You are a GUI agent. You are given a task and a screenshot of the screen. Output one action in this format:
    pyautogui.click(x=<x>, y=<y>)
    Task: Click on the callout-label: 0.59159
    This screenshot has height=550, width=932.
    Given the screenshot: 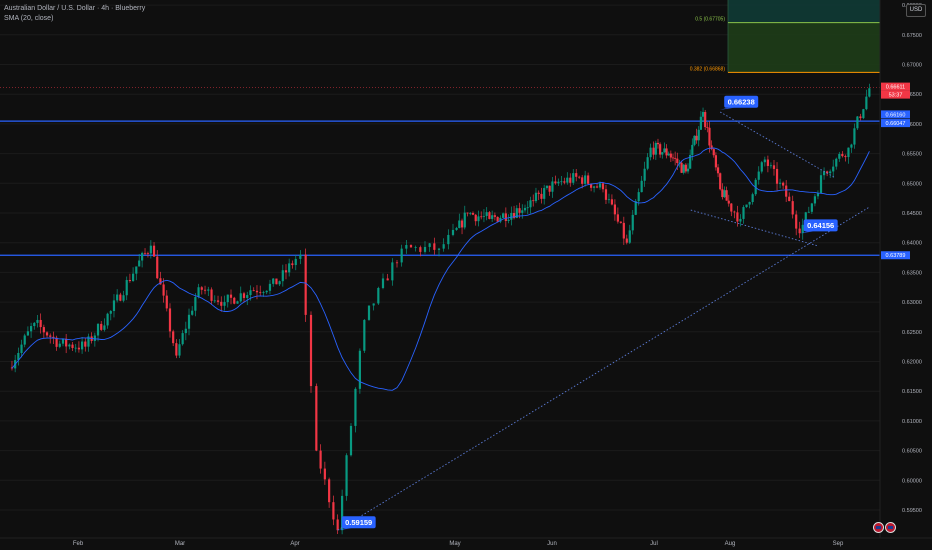 What is the action you would take?
    pyautogui.click(x=358, y=522)
    